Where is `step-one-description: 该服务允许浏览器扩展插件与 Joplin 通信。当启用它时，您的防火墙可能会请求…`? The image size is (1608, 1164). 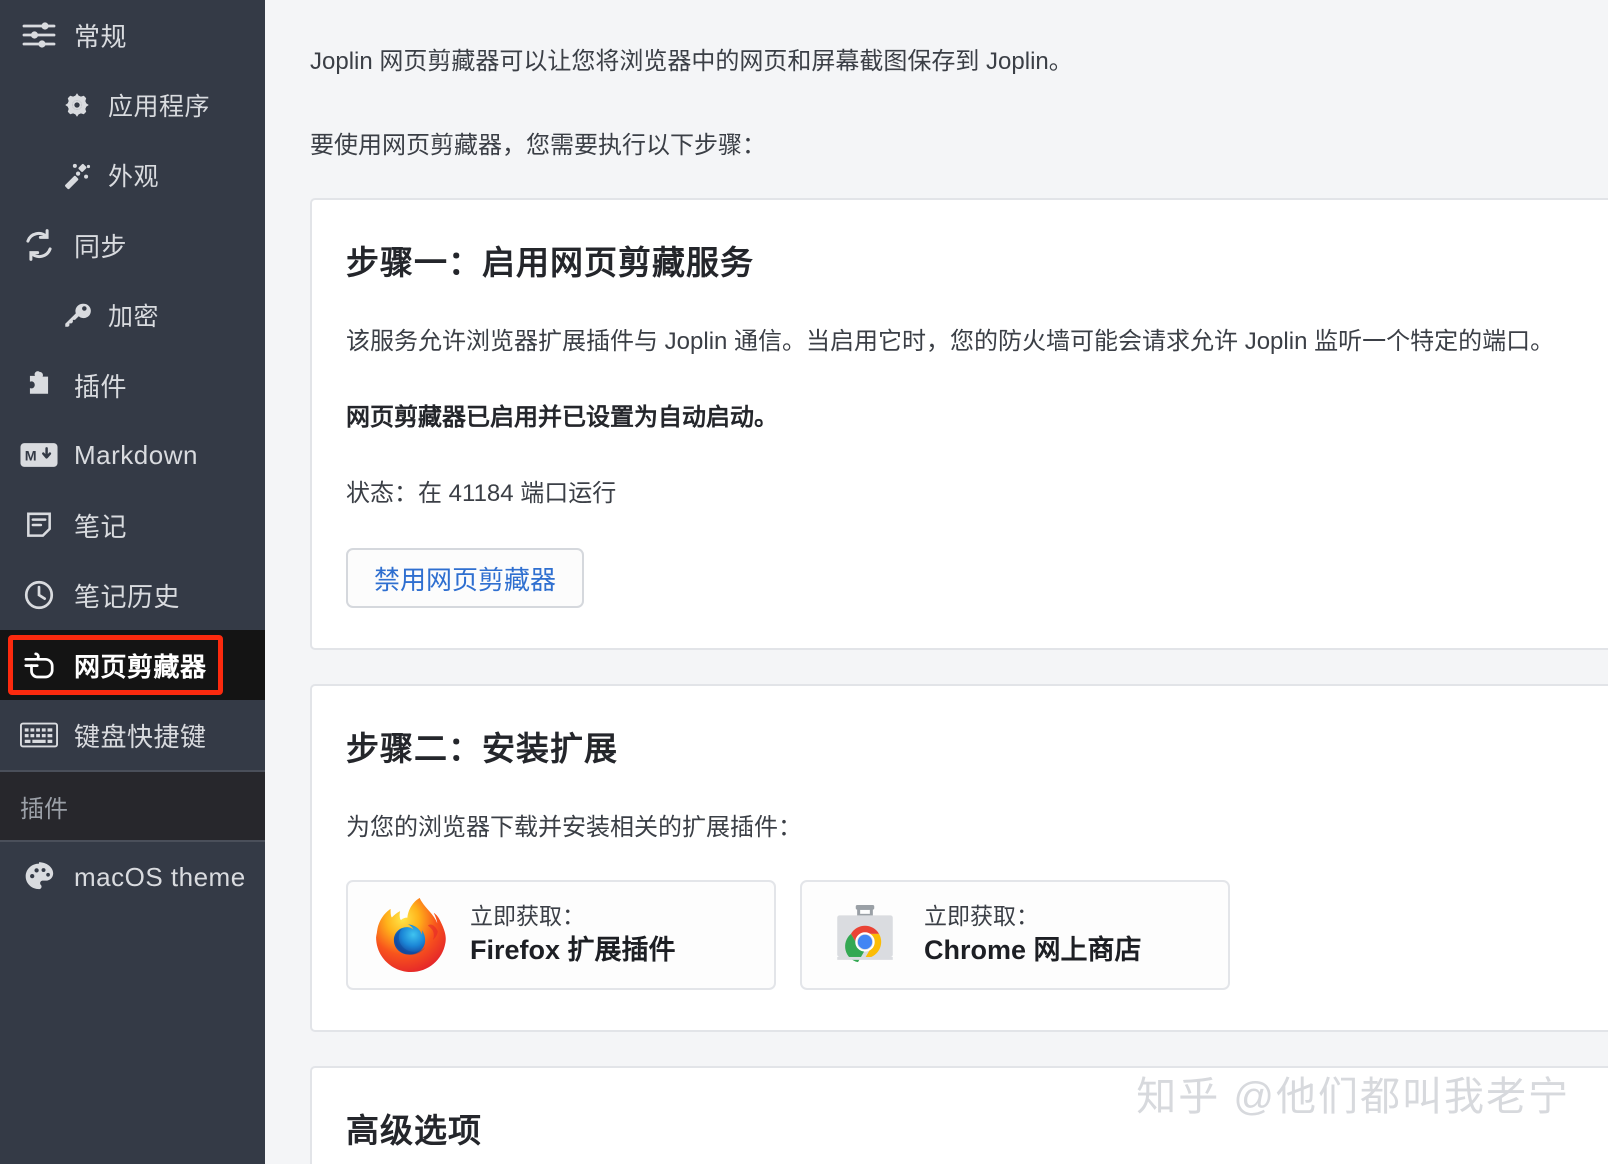
step-one-description: 该服务允许浏览器扩展插件与 Joplin 通信。当启用它时，您的防火墙可能会请求… is located at coordinates (950, 341).